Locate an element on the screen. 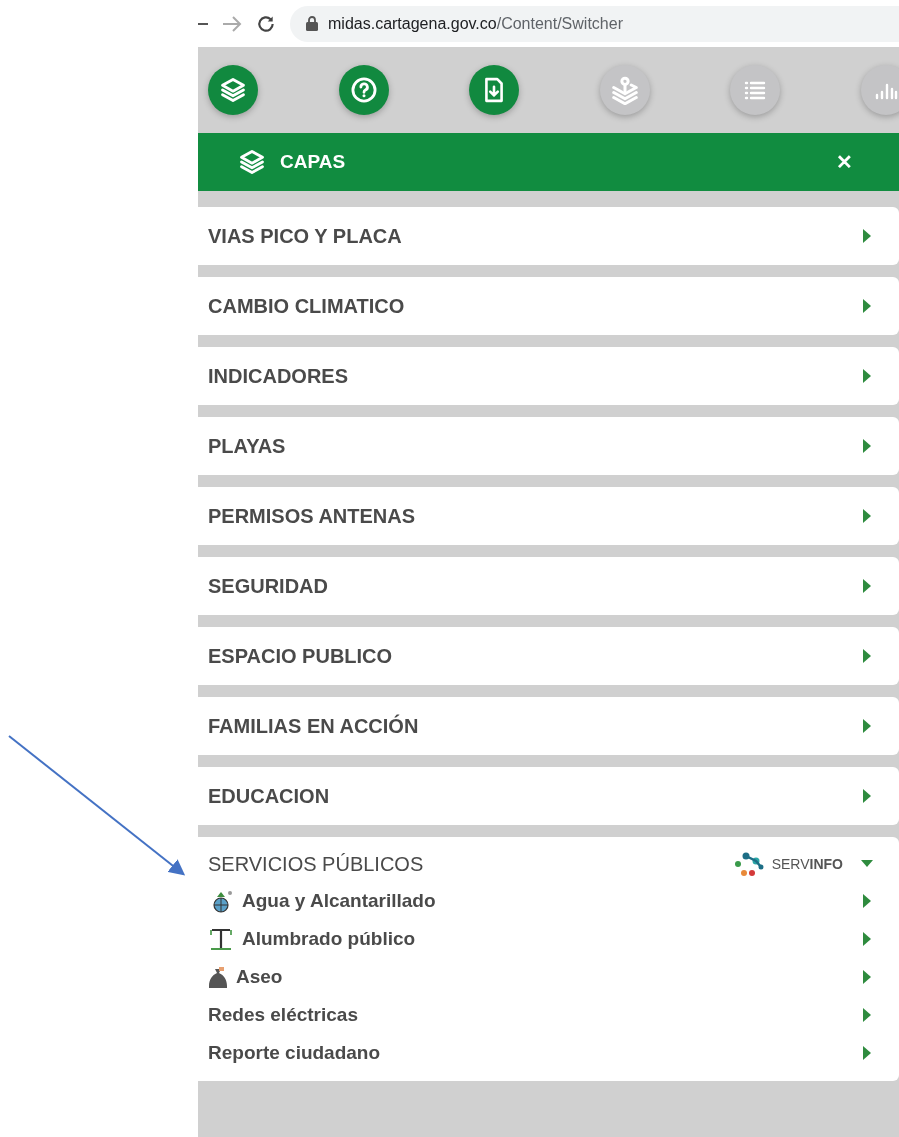 The image size is (899, 1137). close-button: ✕ is located at coordinates (844, 162).